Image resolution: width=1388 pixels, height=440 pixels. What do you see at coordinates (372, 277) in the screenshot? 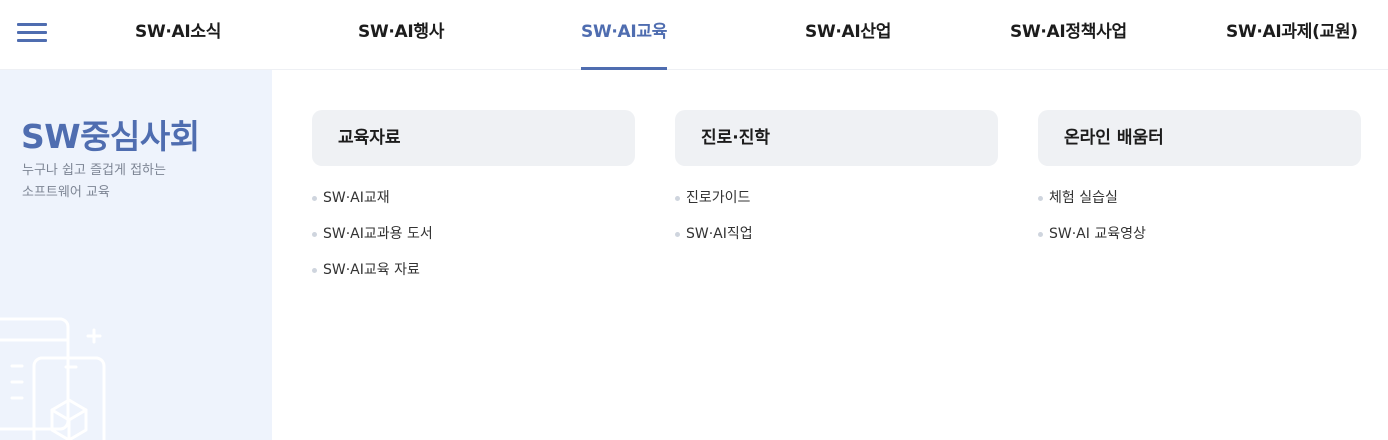
I see `menu-link-sw-ai-education-materials: SW·AI교육 자료` at bounding box center [372, 277].